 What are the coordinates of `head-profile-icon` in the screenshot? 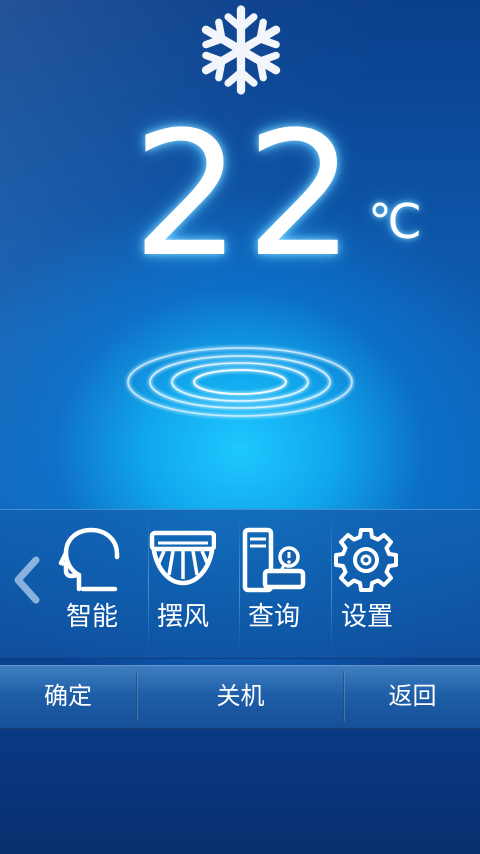 It's located at (89, 559).